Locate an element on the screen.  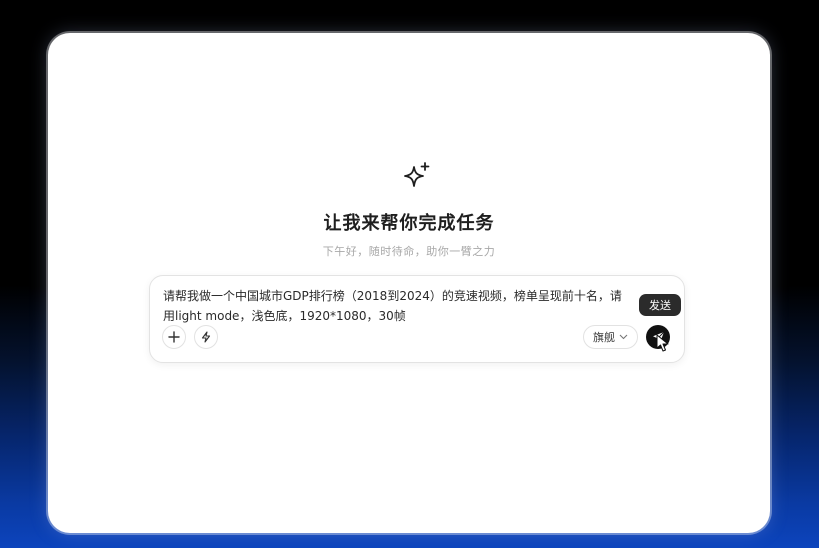
send-tooltip: 发送 is located at coordinates (660, 305).